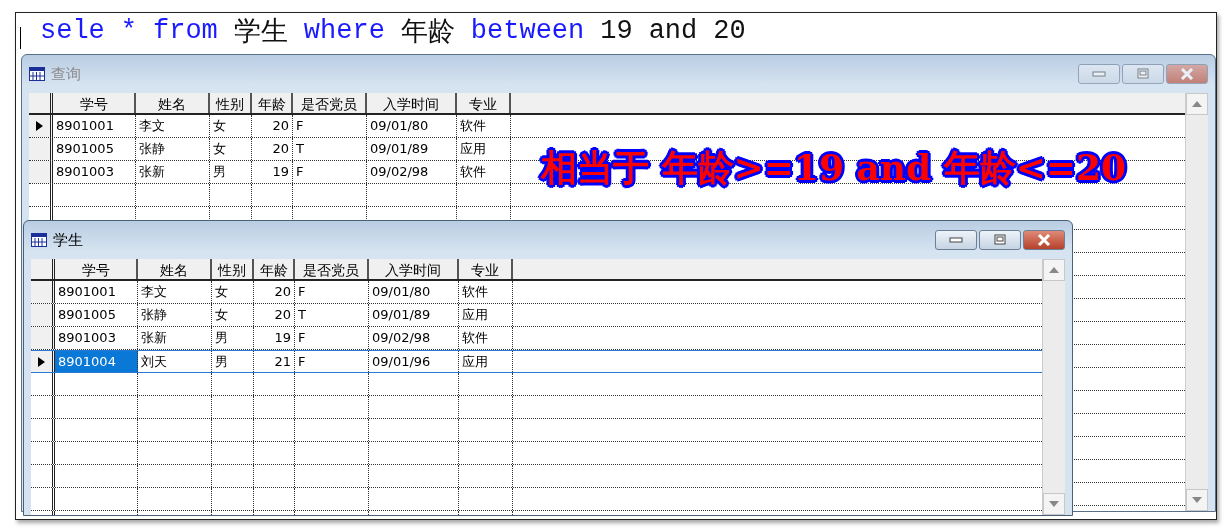  What do you see at coordinates (175, 361) in the screenshot?
I see `table-cell: 刘天` at bounding box center [175, 361].